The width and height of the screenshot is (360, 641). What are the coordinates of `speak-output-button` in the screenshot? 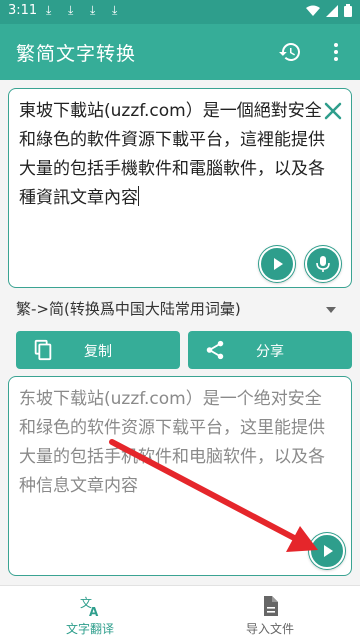 It's located at (327, 551).